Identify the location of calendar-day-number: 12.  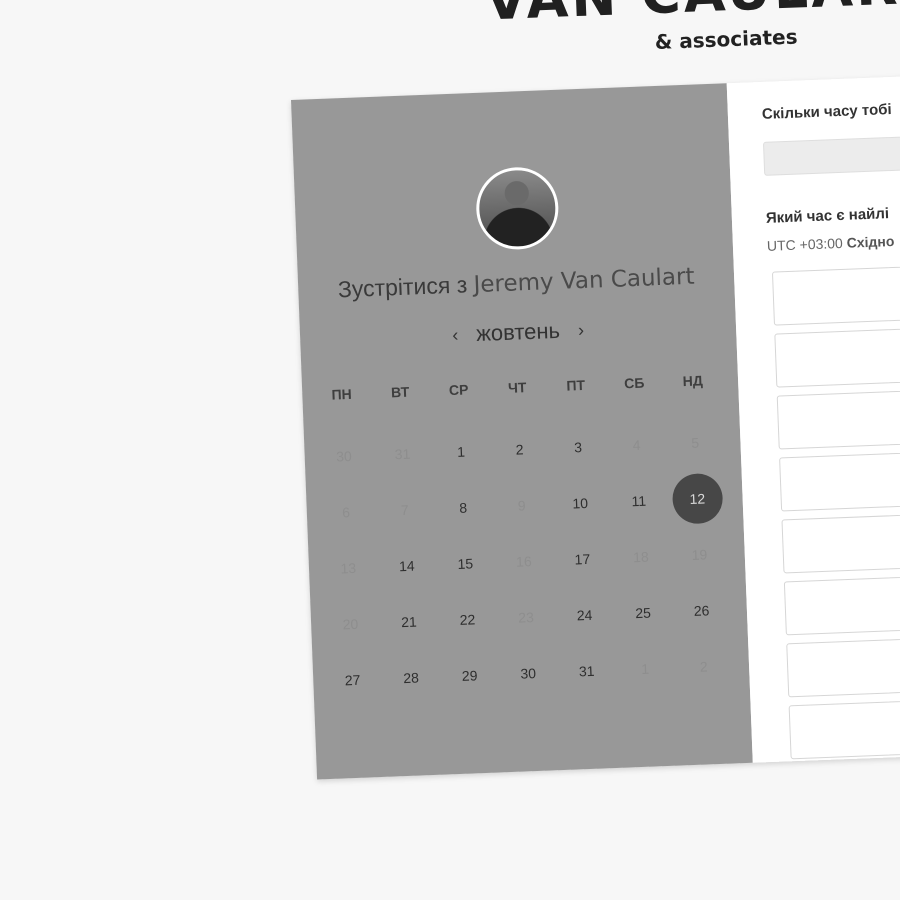
(697, 498).